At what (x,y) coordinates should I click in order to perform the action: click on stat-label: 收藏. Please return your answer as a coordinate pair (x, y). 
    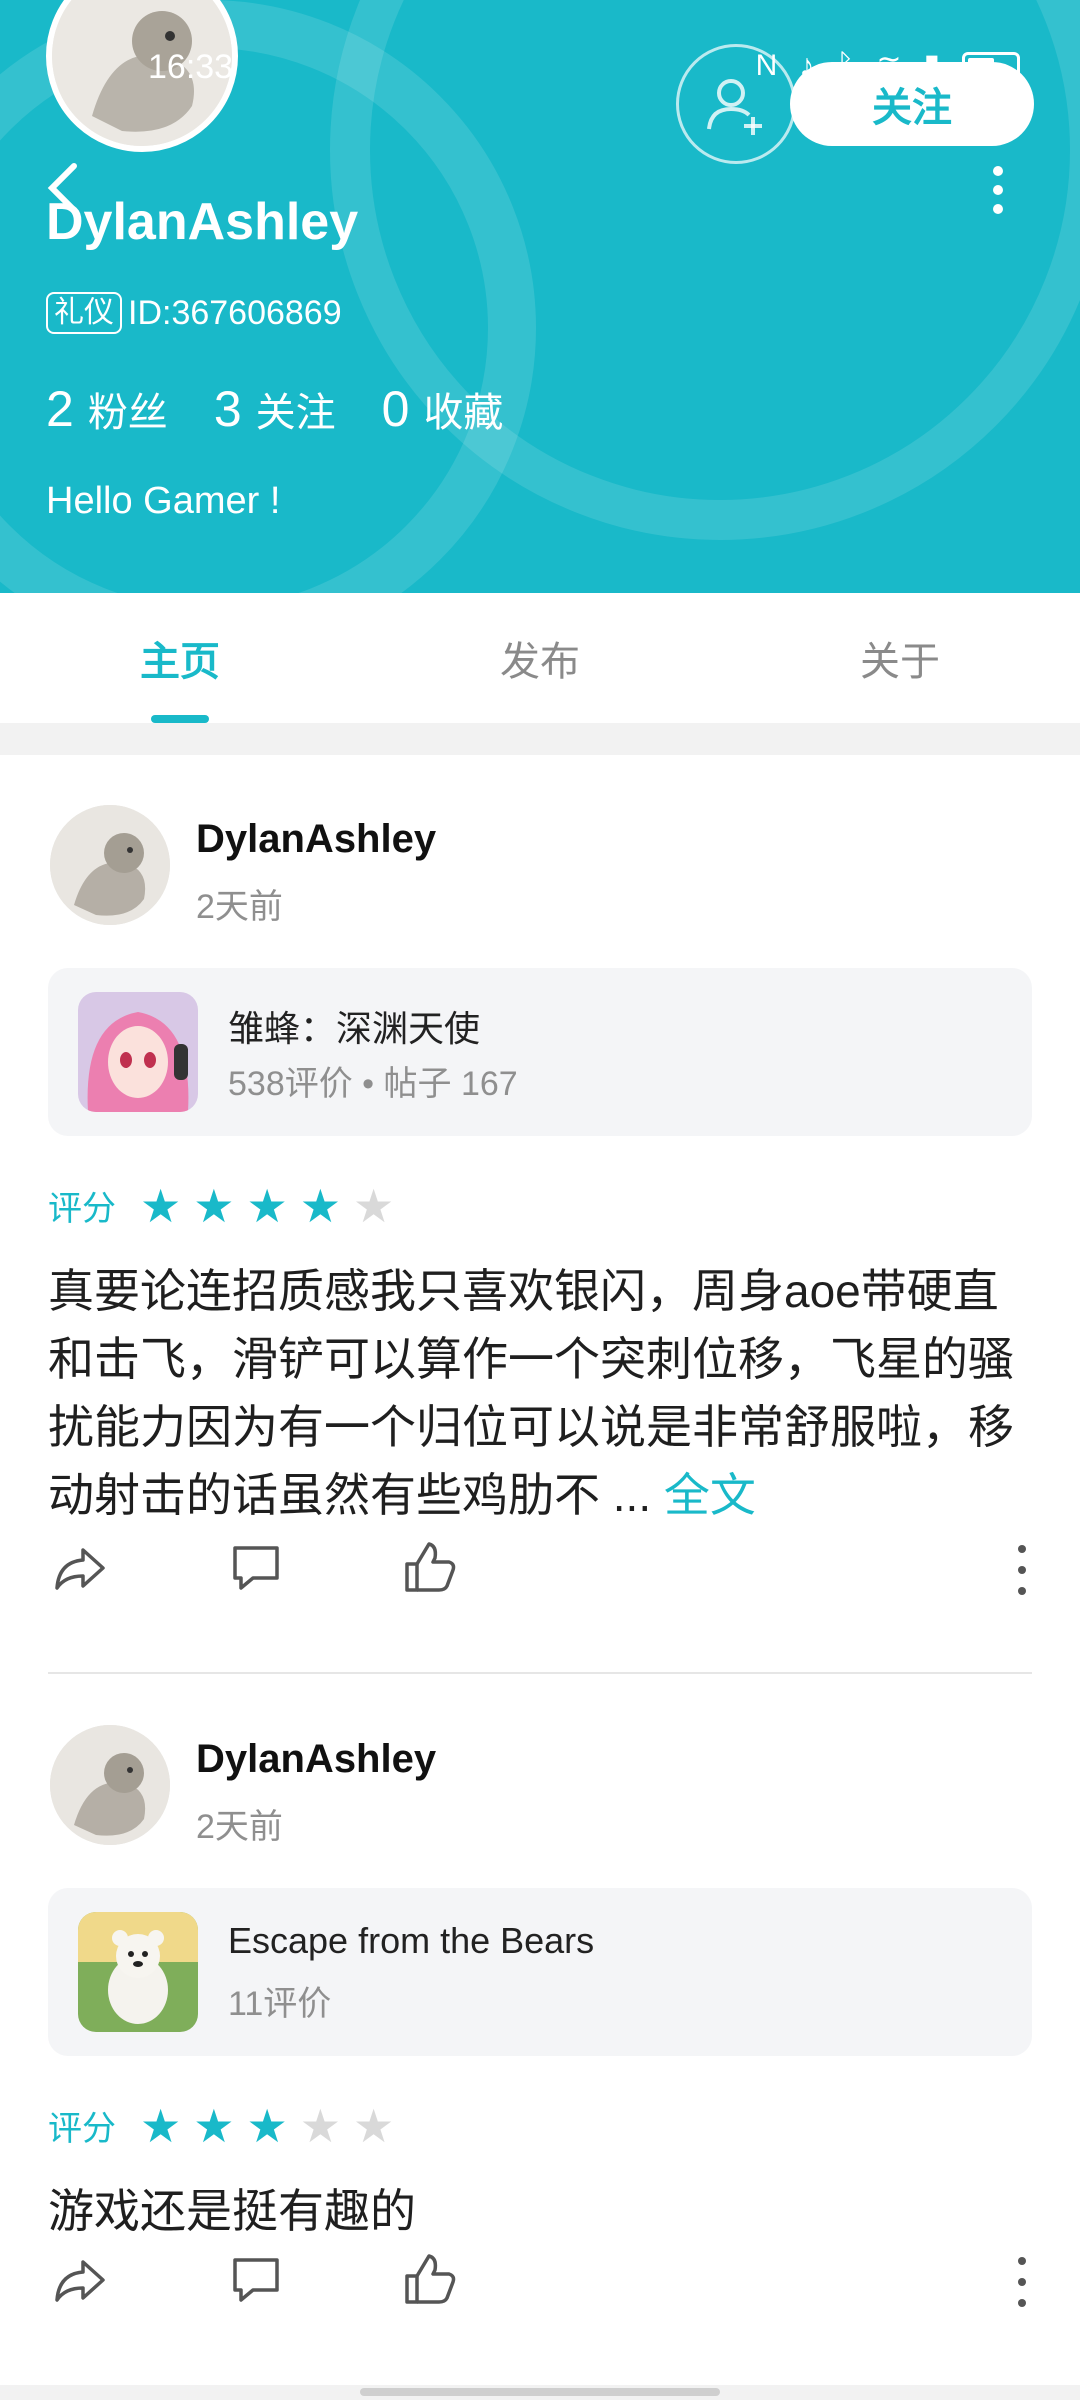
    Looking at the image, I should click on (463, 413).